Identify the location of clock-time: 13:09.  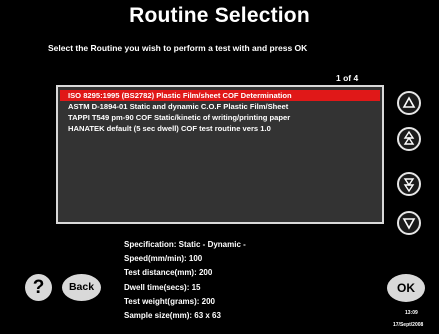
(411, 313).